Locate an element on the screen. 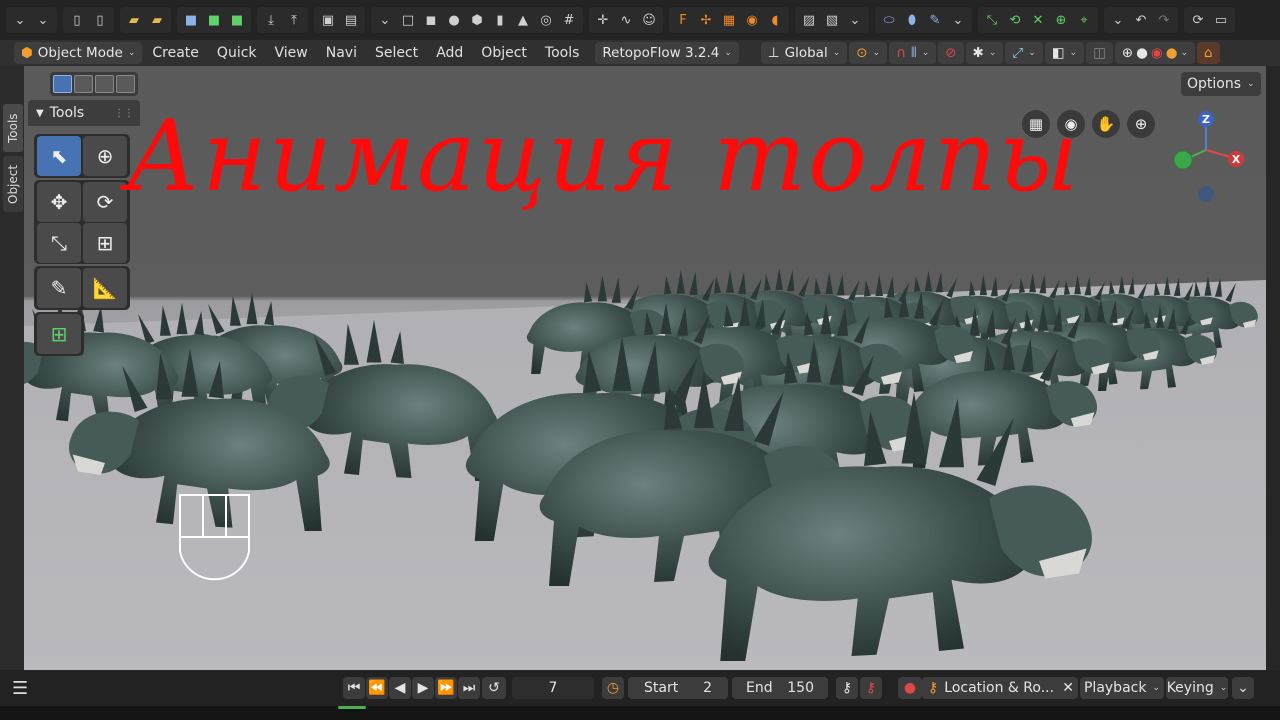 The height and width of the screenshot is (720, 1280). save-copy-icon: ■ is located at coordinates (237, 20).